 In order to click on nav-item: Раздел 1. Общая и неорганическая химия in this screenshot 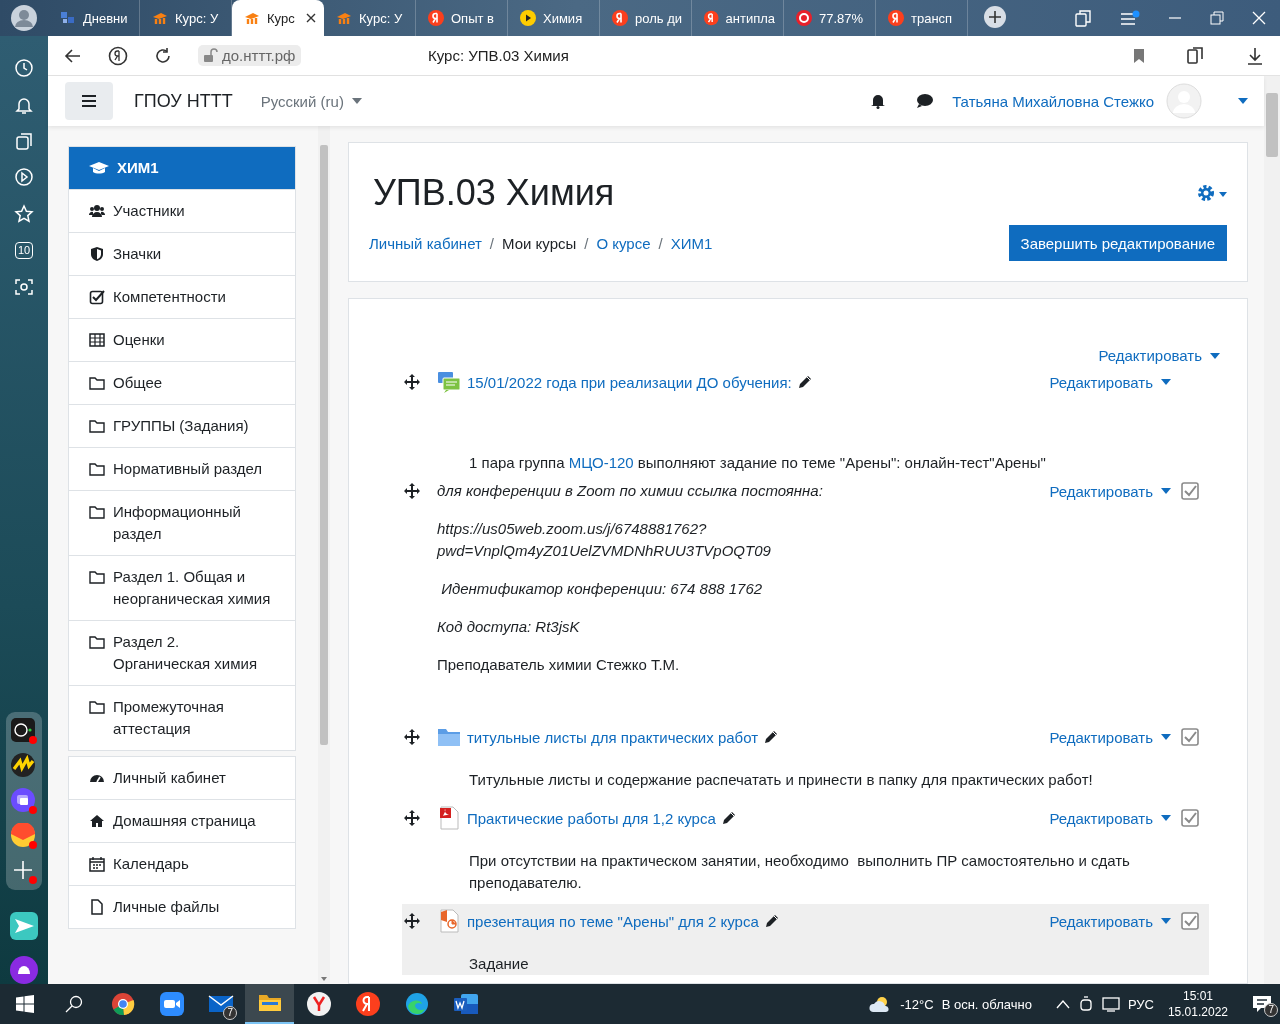, I will do `click(182, 588)`.